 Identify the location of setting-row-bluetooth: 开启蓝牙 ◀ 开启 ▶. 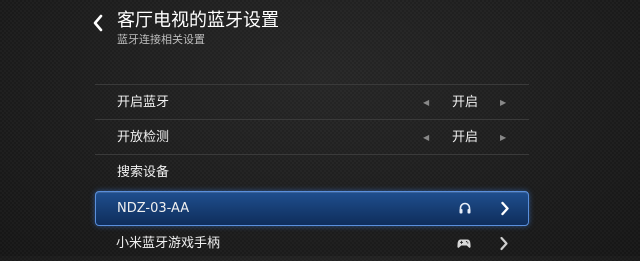
(312, 101).